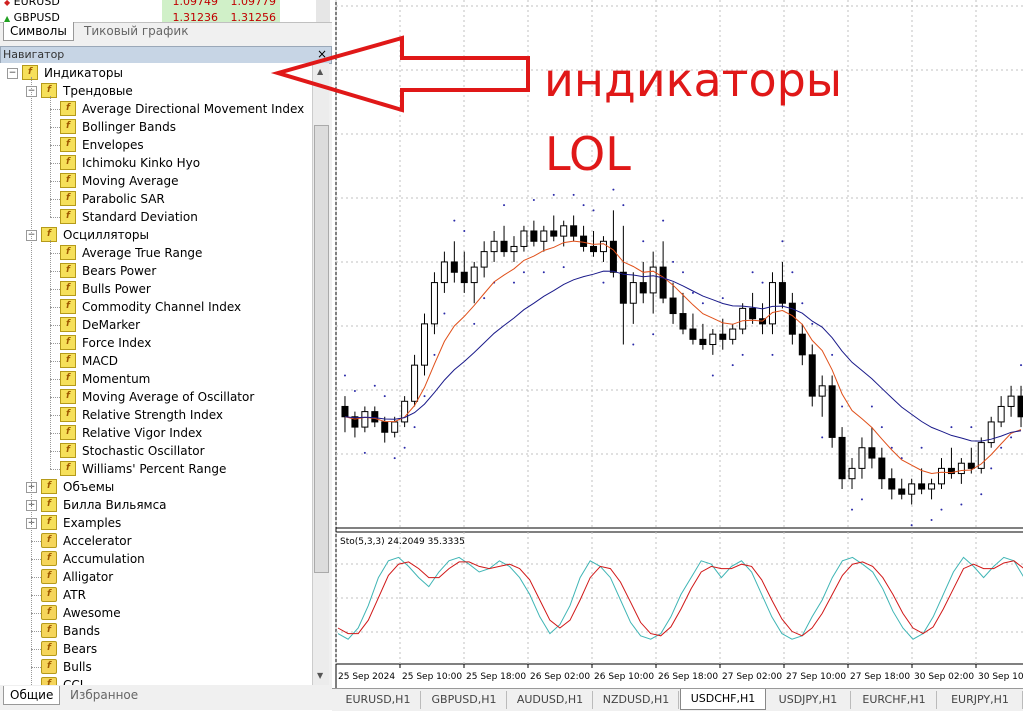  I want to click on tree-item-custom-indicator: f Accelerator, so click(86, 541).